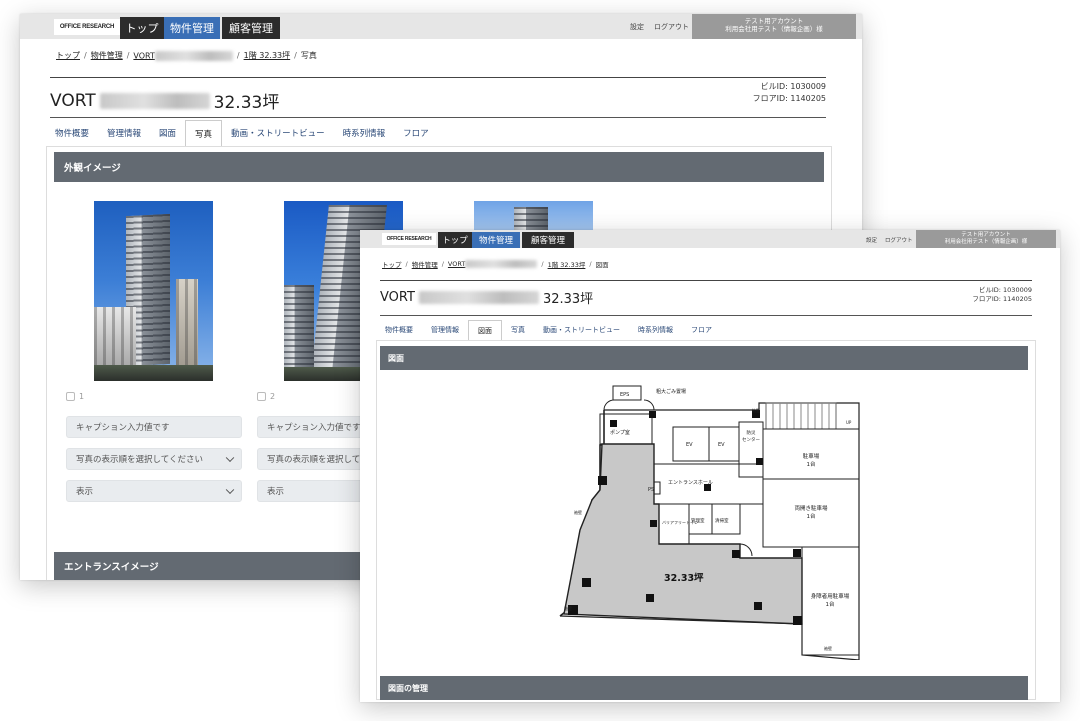 The image size is (1080, 721). Describe the element at coordinates (651, 490) in the screenshot. I see `plan-label-ps: PS` at that location.